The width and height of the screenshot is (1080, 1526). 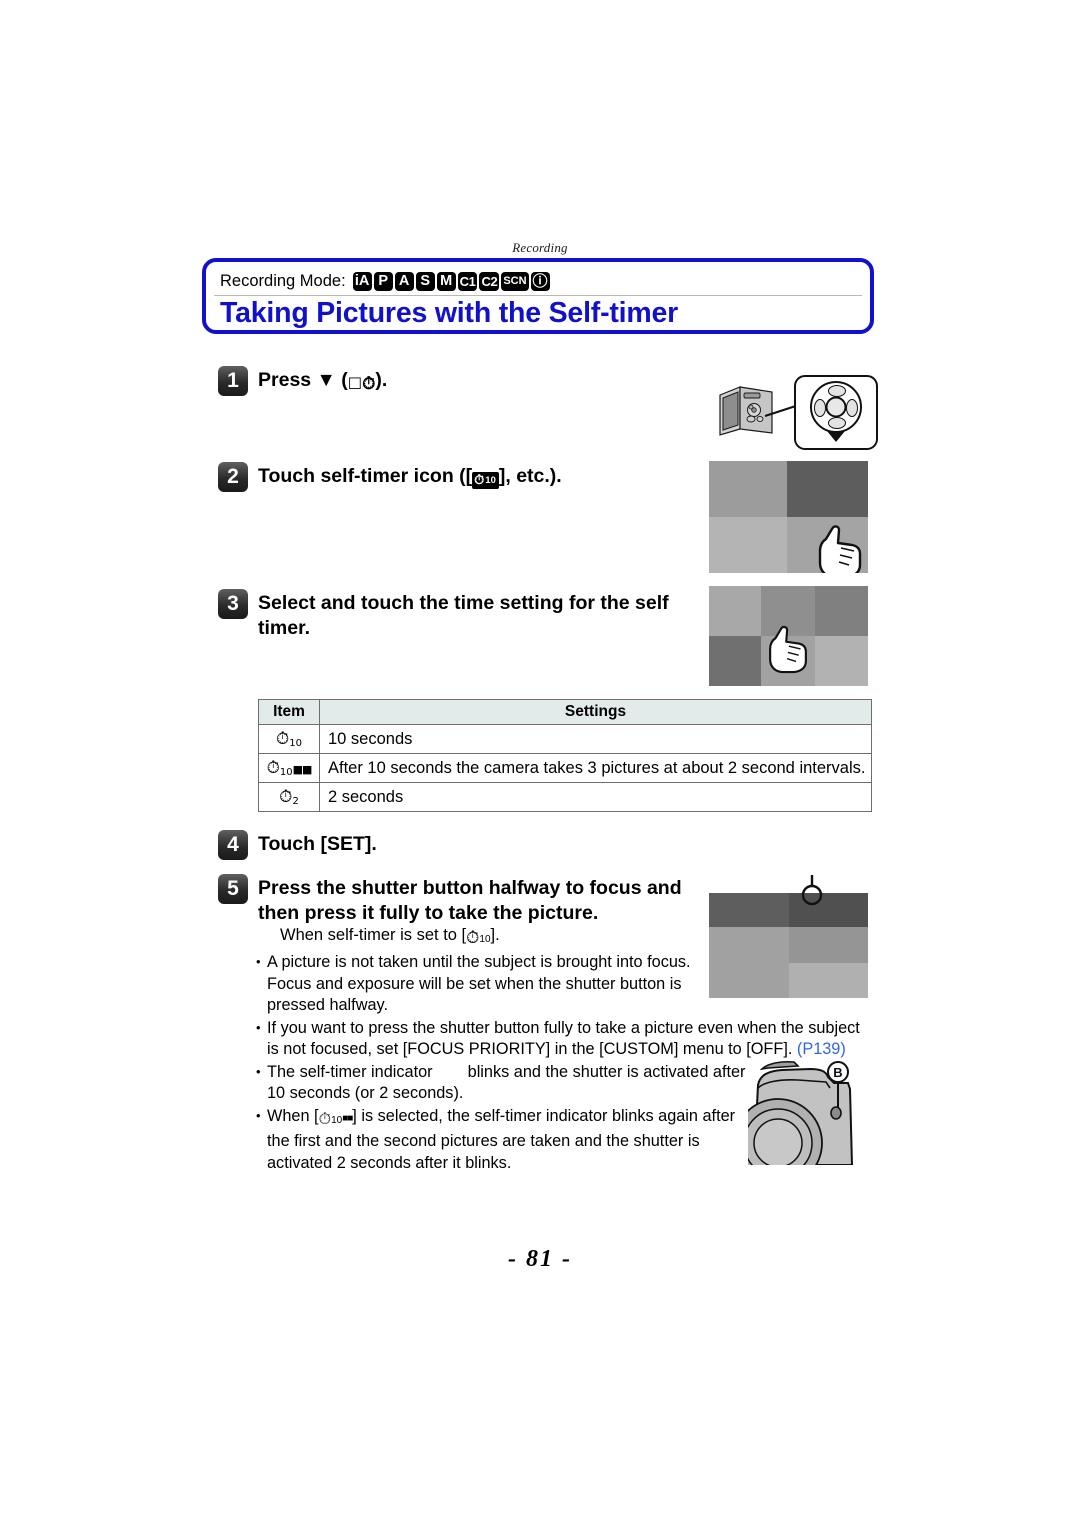 What do you see at coordinates (837, 391) in the screenshot?
I see `dpad-up-icon` at bounding box center [837, 391].